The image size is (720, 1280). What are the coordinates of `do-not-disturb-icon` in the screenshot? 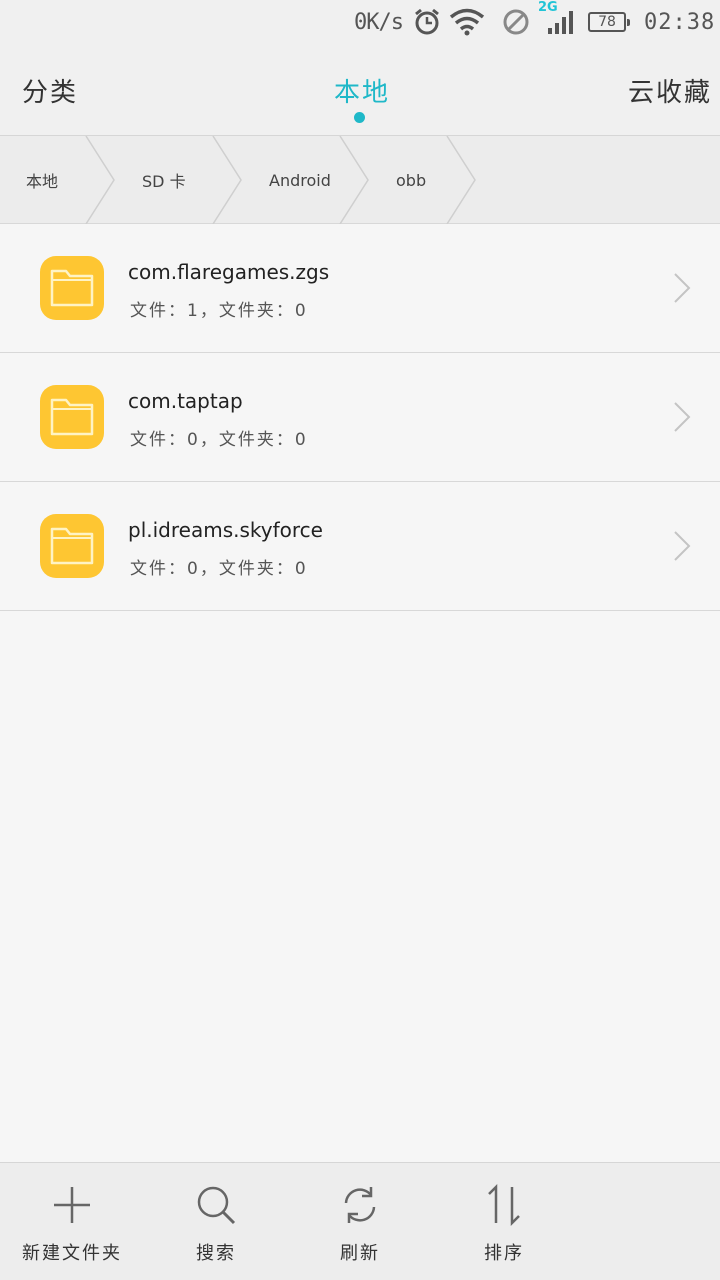 It's located at (516, 22).